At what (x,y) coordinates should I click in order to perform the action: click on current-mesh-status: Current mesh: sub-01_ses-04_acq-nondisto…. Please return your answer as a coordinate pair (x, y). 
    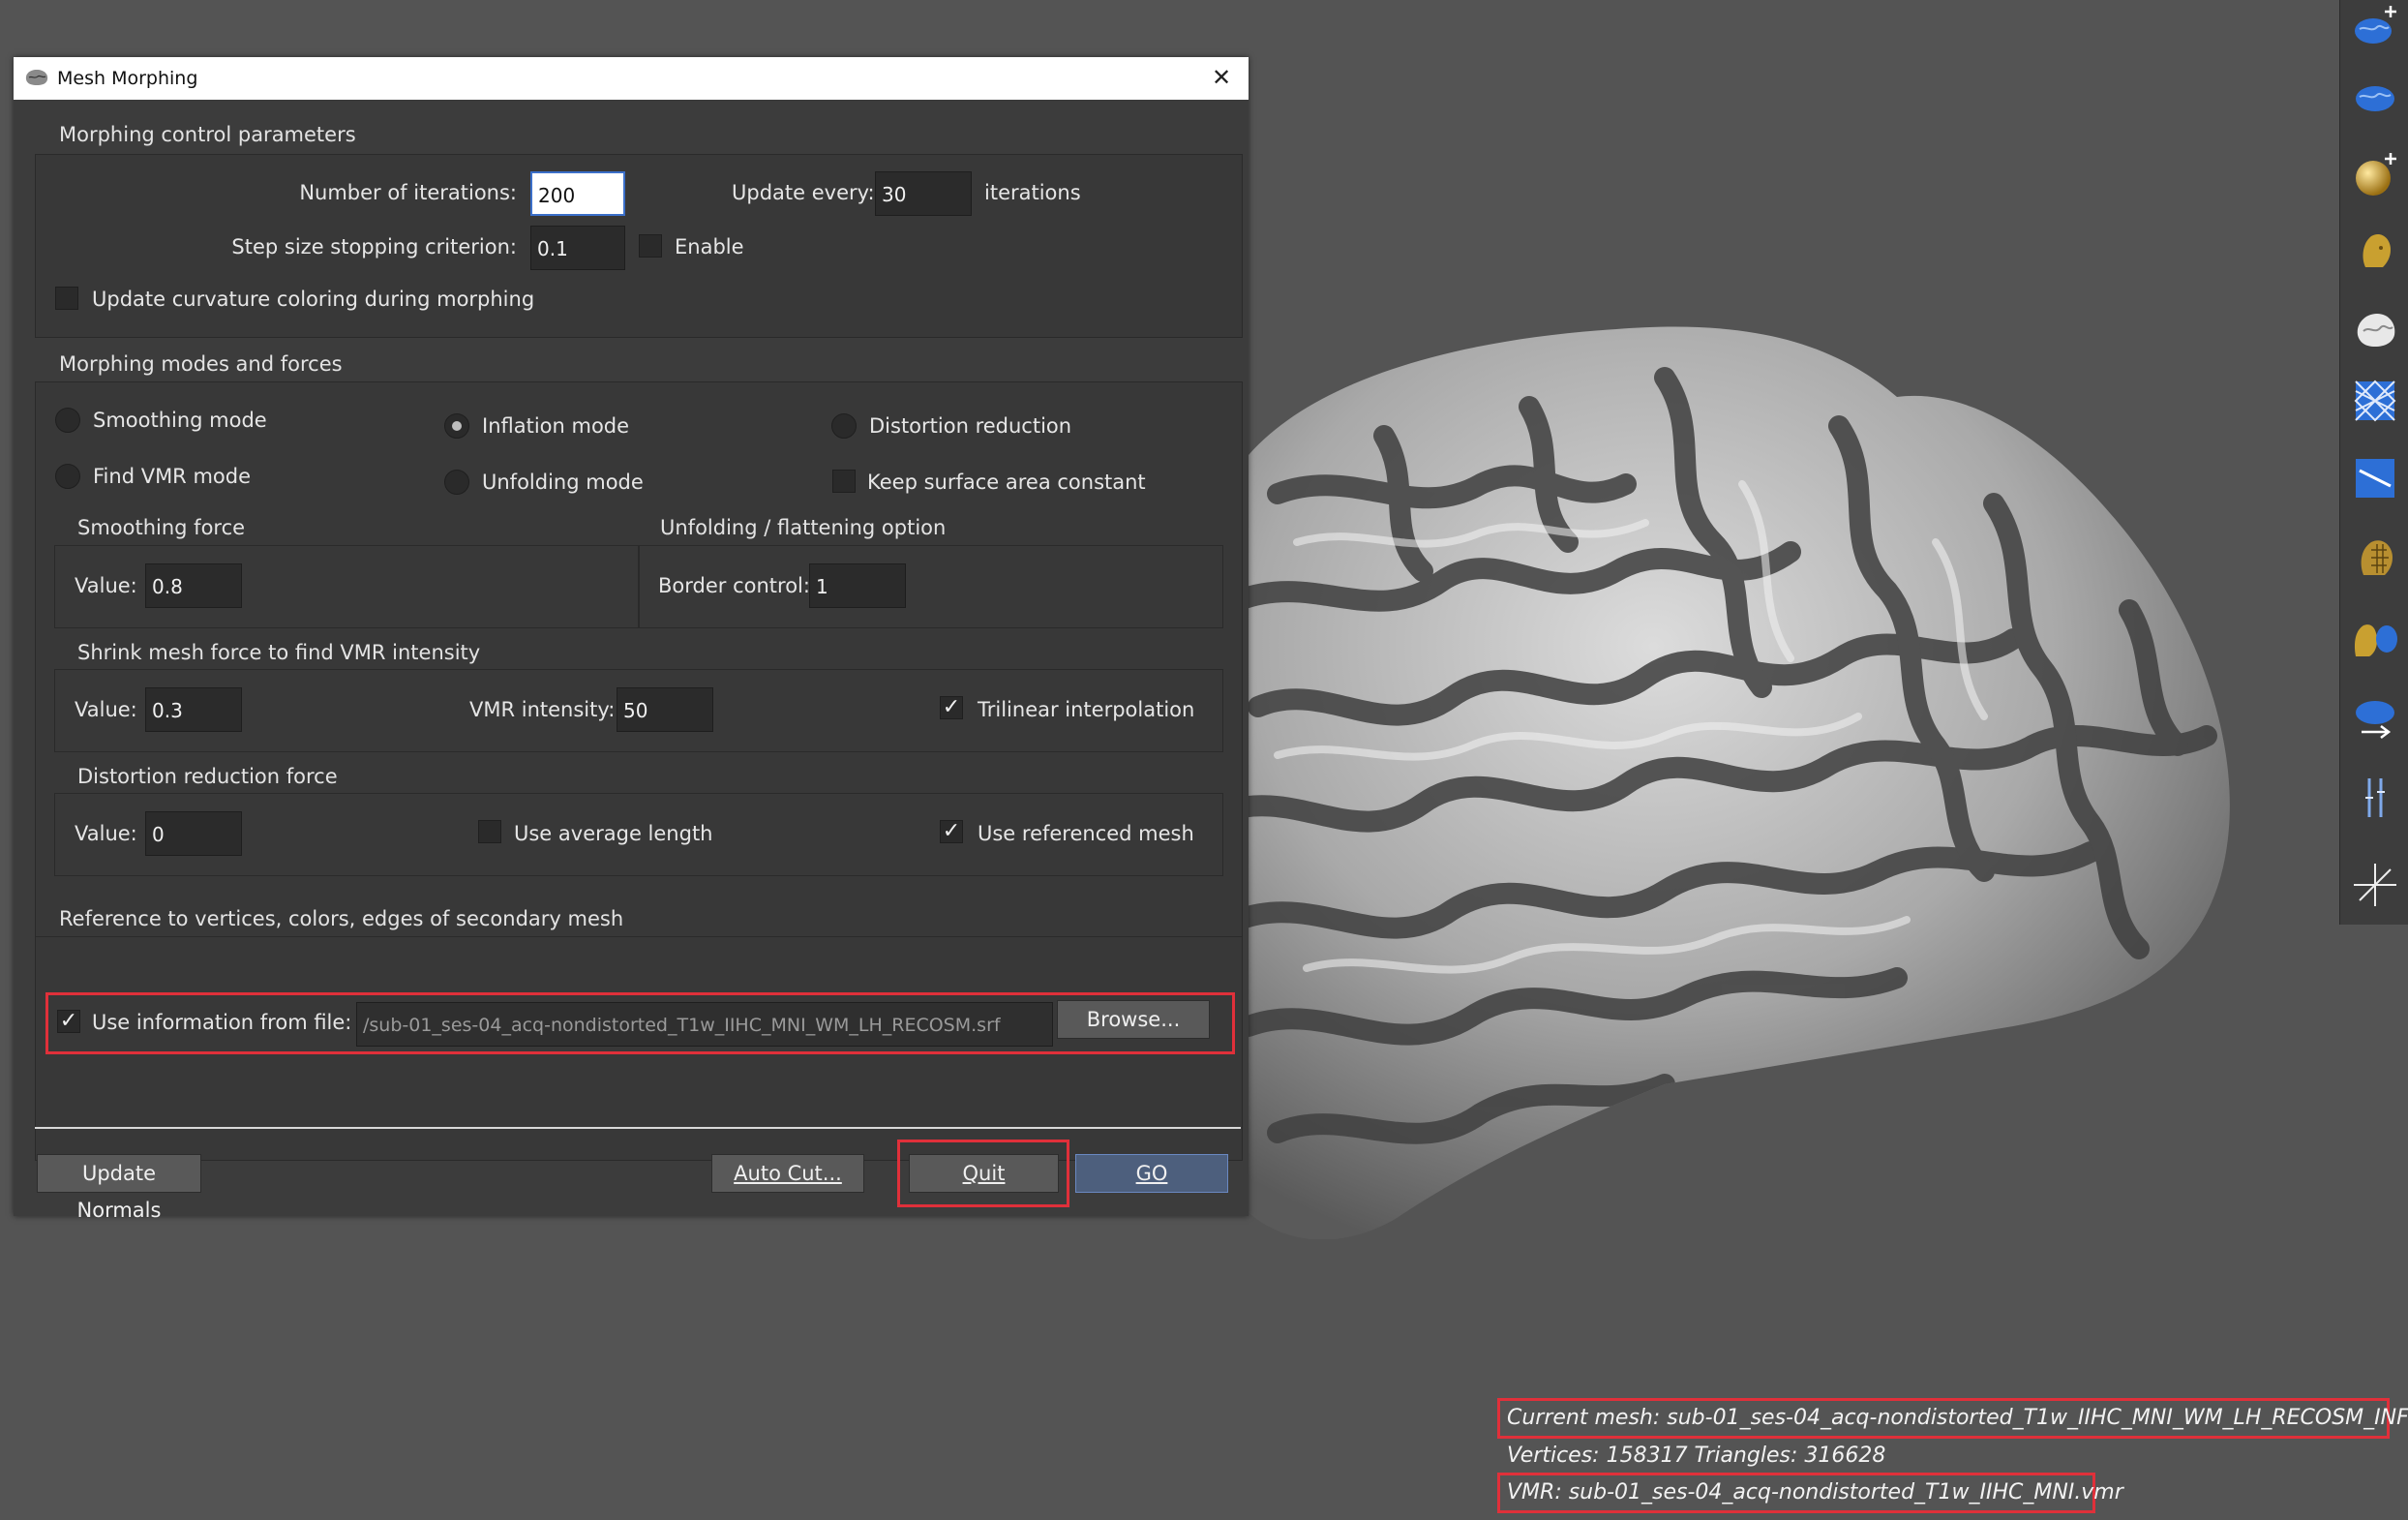
    Looking at the image, I should click on (1957, 1418).